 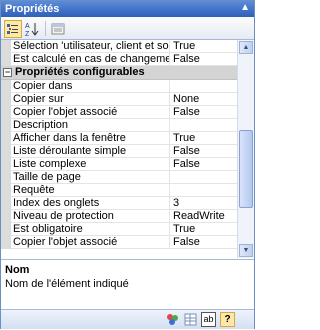 What do you see at coordinates (91, 164) in the screenshot?
I see `property-name: Liste complexe` at bounding box center [91, 164].